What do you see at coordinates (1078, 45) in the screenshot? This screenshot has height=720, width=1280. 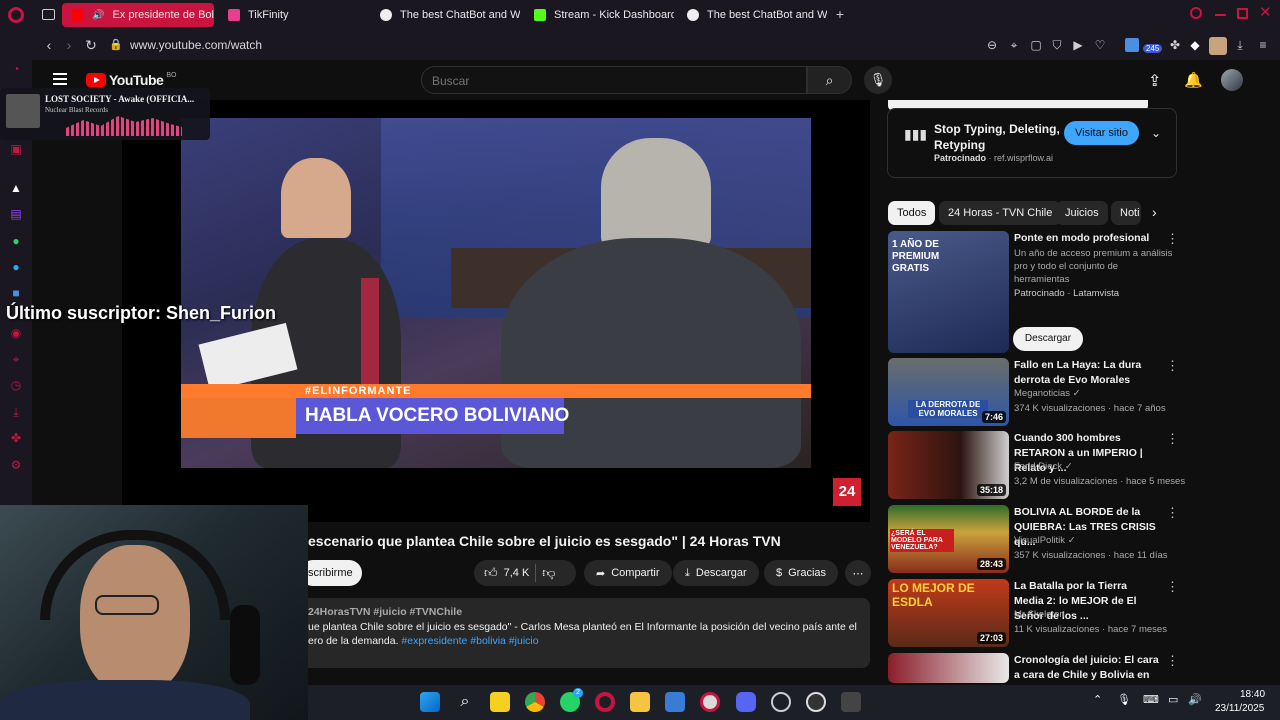 I see `pip-icon: ▶` at bounding box center [1078, 45].